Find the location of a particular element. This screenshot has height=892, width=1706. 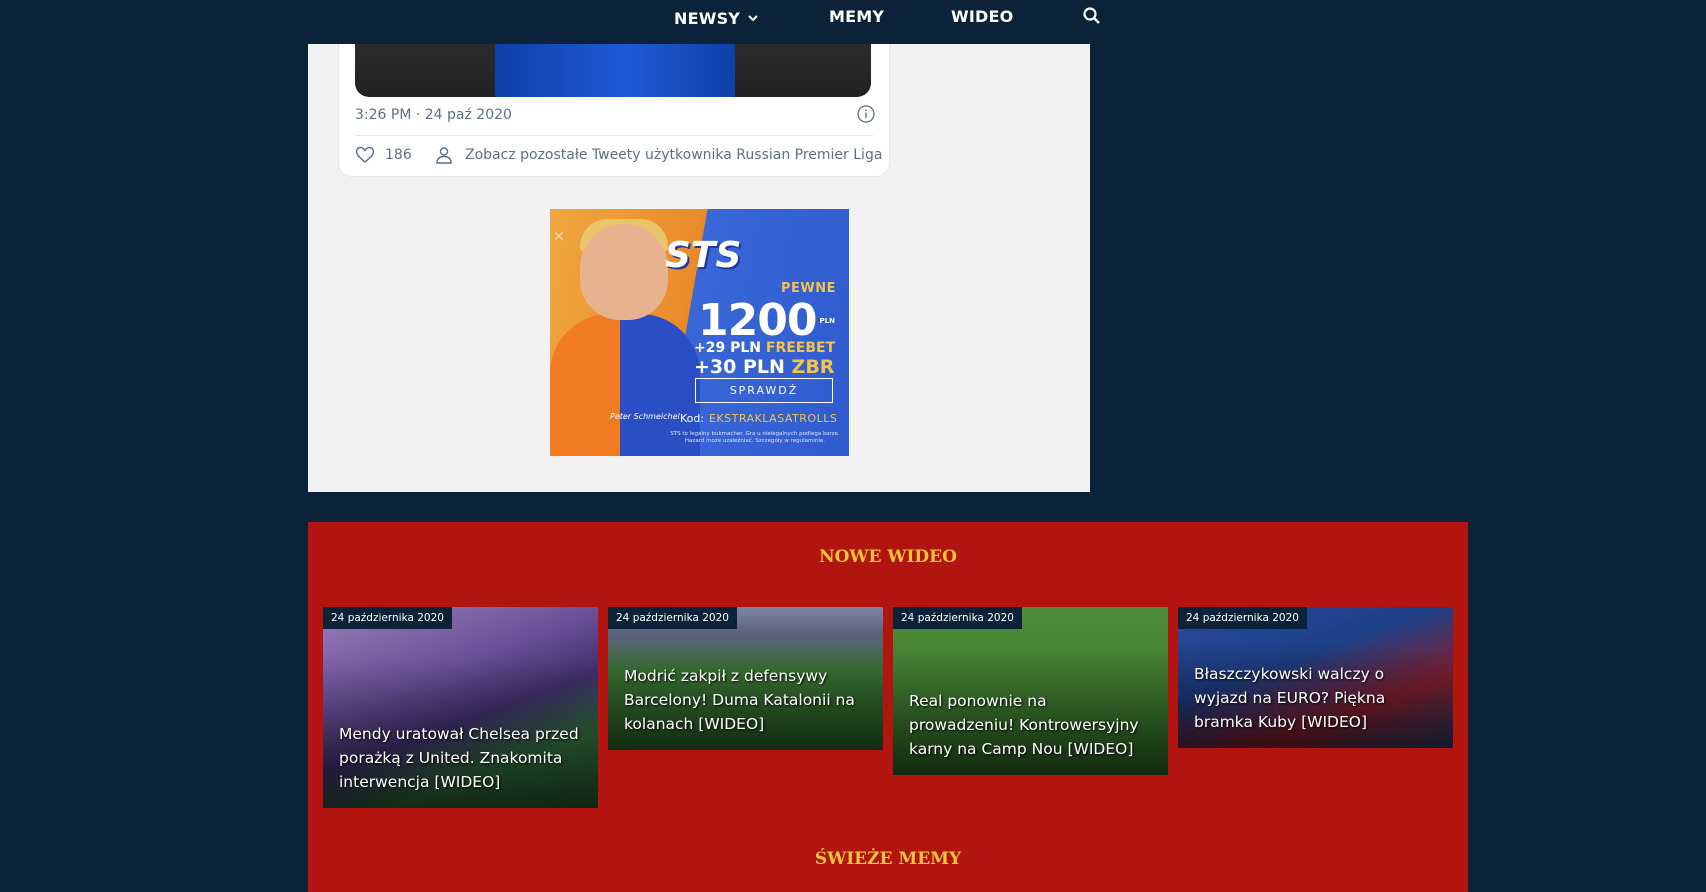

user-icon is located at coordinates (444, 155).